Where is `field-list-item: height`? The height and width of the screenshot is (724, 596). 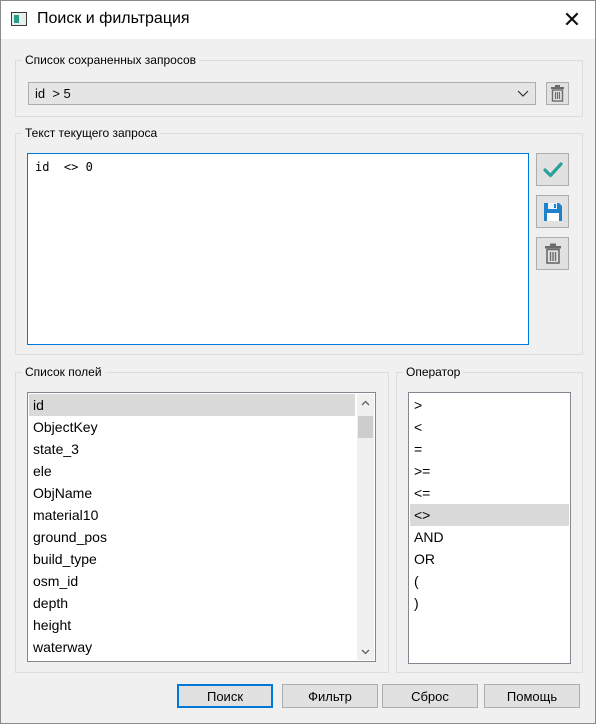 field-list-item: height is located at coordinates (192, 625).